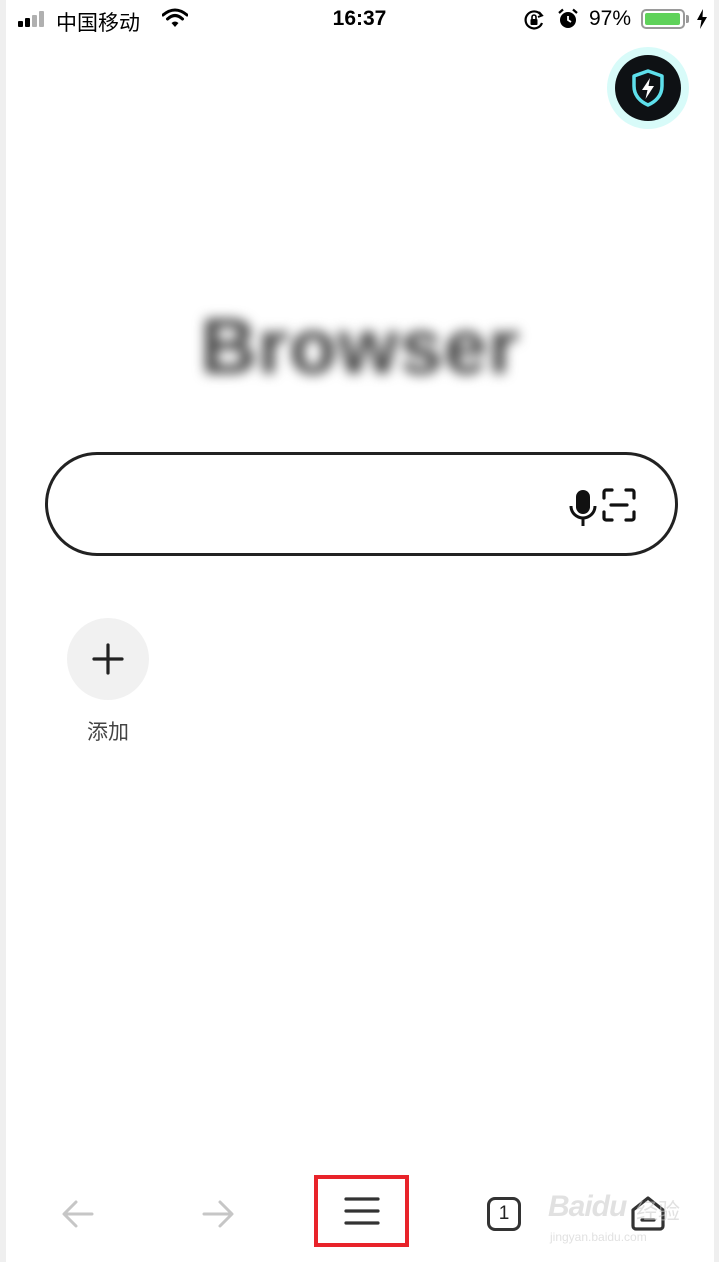 The width and height of the screenshot is (719, 1262). What do you see at coordinates (687, 19) in the screenshot?
I see `battery-tip` at bounding box center [687, 19].